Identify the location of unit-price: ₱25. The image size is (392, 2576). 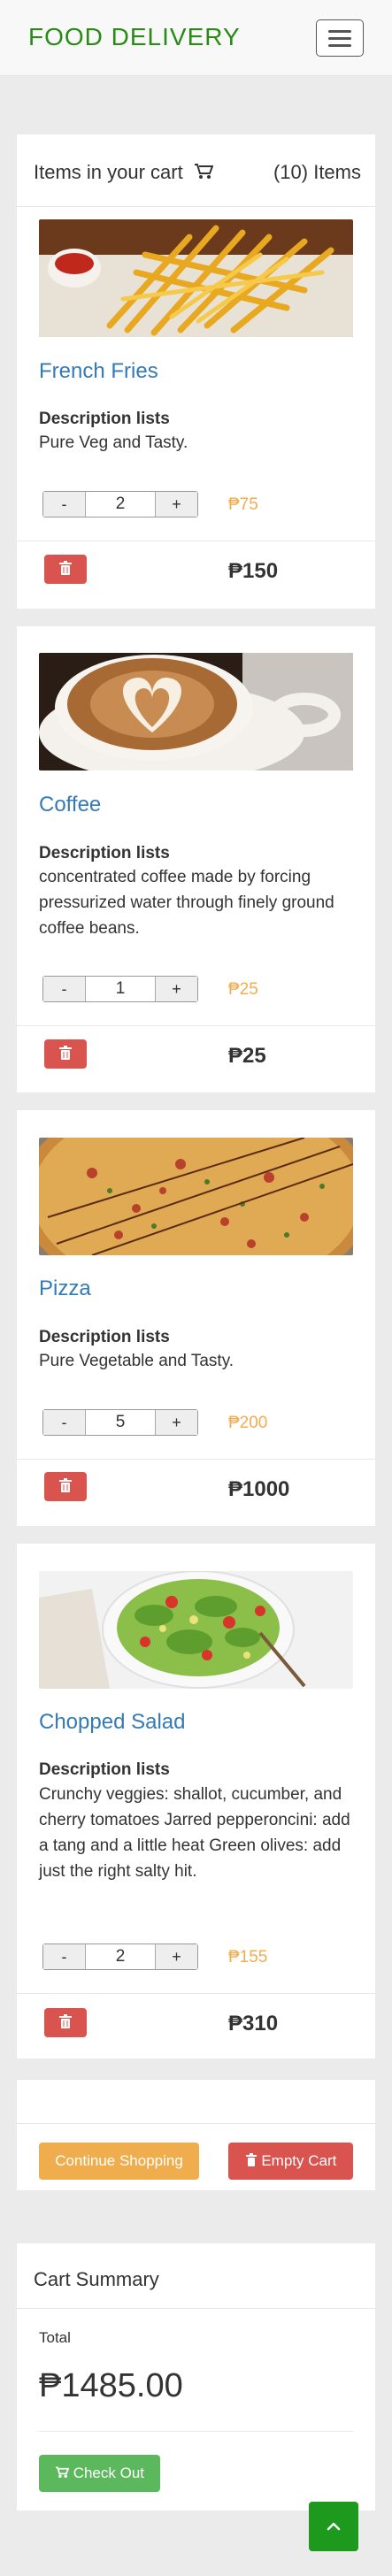
(243, 989).